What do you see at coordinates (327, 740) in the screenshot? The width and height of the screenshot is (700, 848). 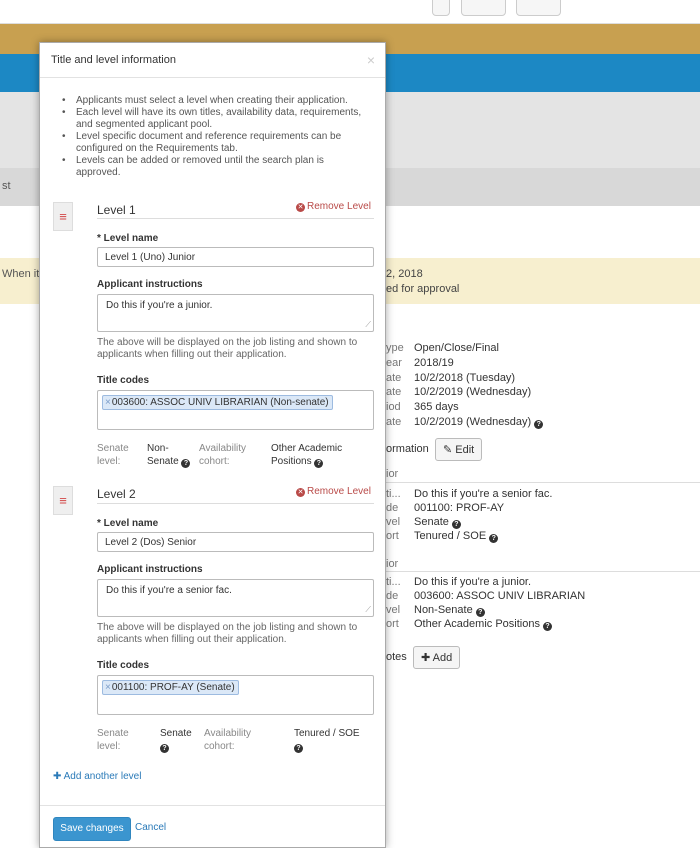 I see `cohort-value: Tenured / SOE?` at bounding box center [327, 740].